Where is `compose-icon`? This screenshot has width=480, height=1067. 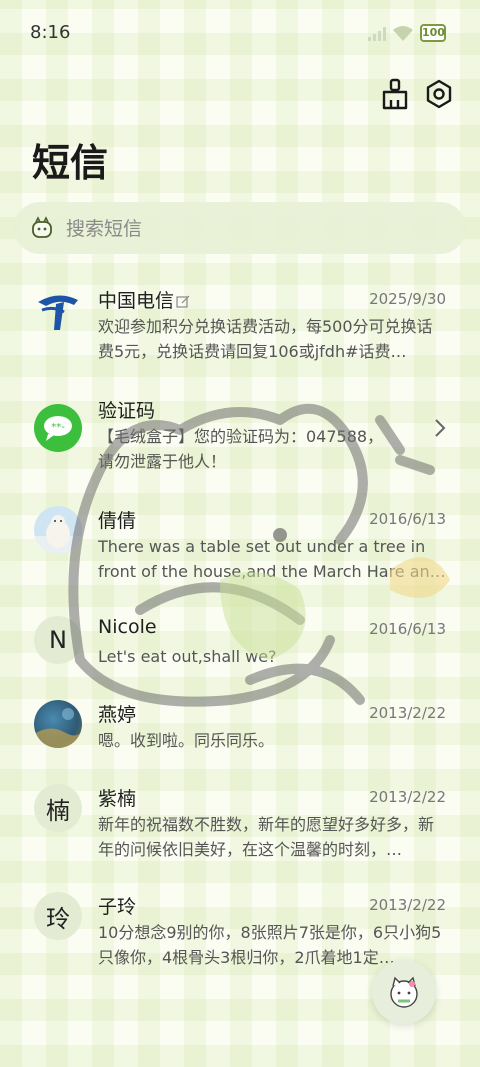 compose-icon is located at coordinates (404, 992).